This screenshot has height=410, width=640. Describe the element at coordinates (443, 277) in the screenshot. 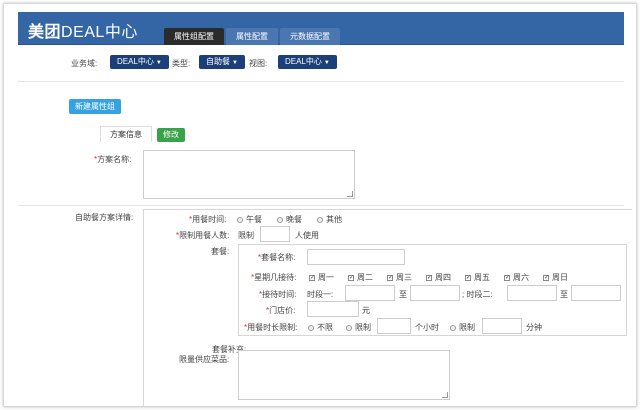

I see `weekday-label: 周四` at that location.